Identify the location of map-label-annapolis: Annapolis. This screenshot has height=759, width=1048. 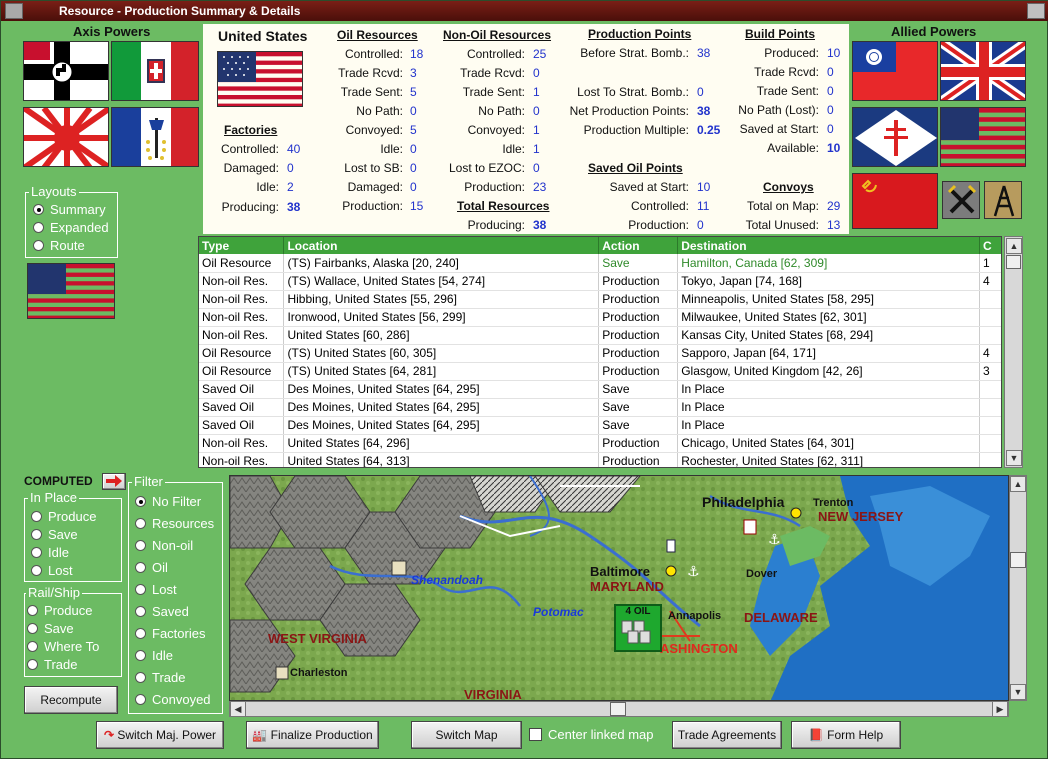
(695, 616).